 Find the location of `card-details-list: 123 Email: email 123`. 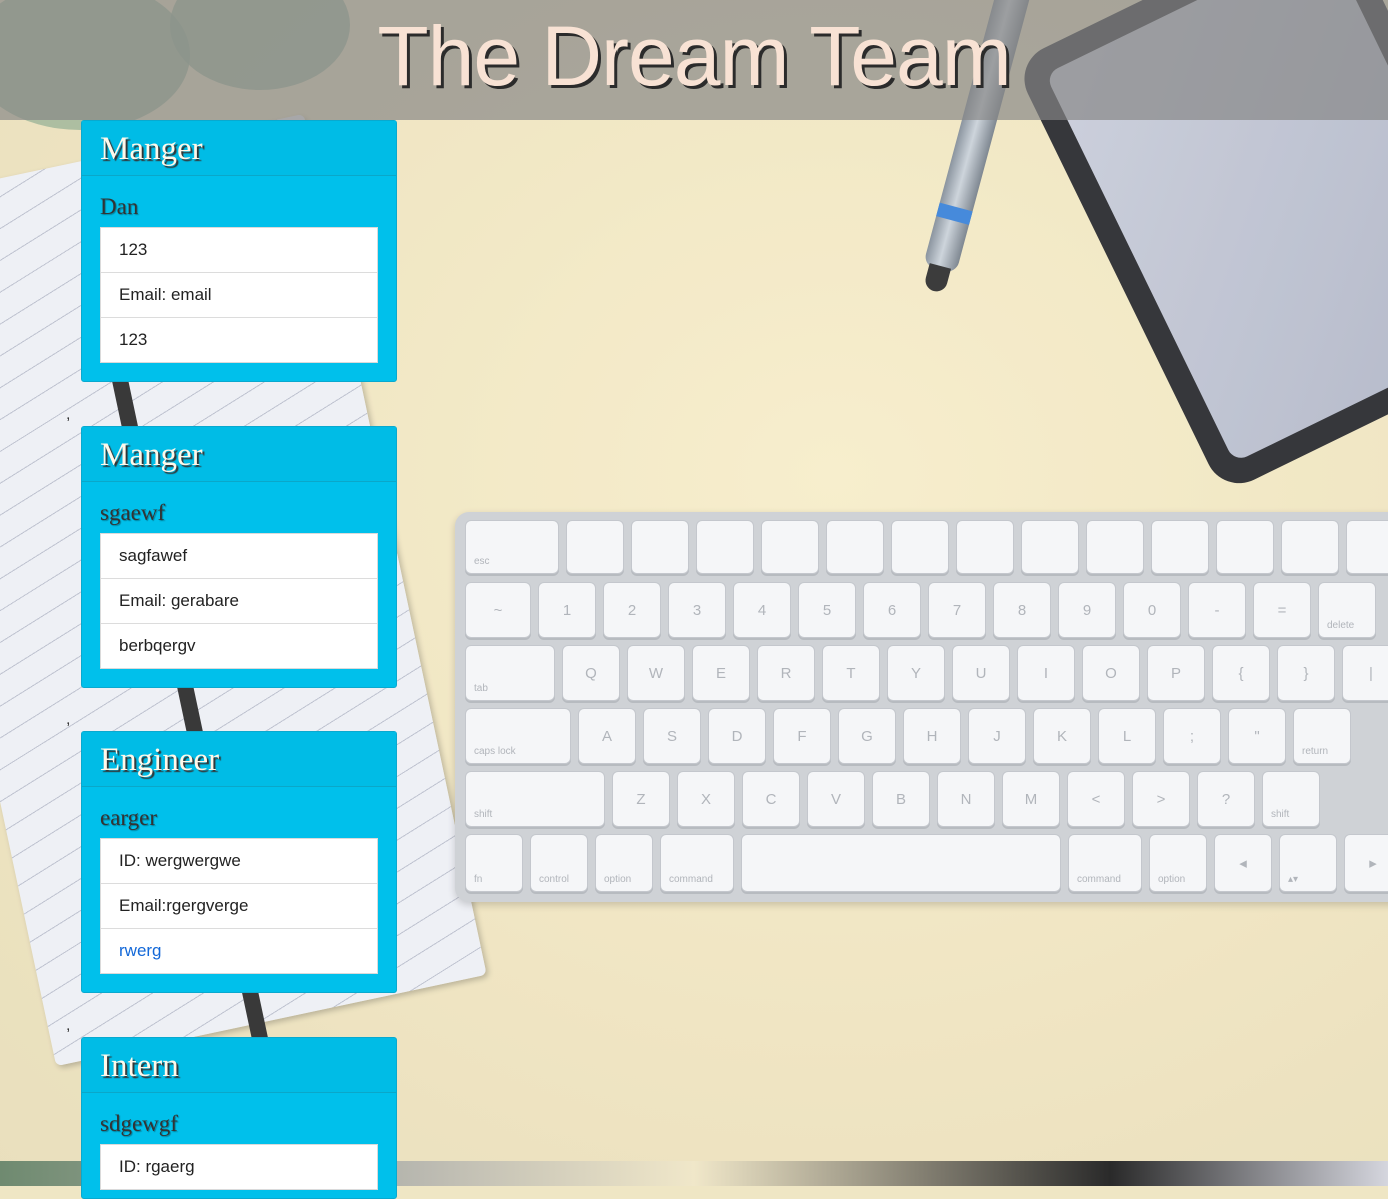

card-details-list: 123 Email: email 123 is located at coordinates (239, 295).